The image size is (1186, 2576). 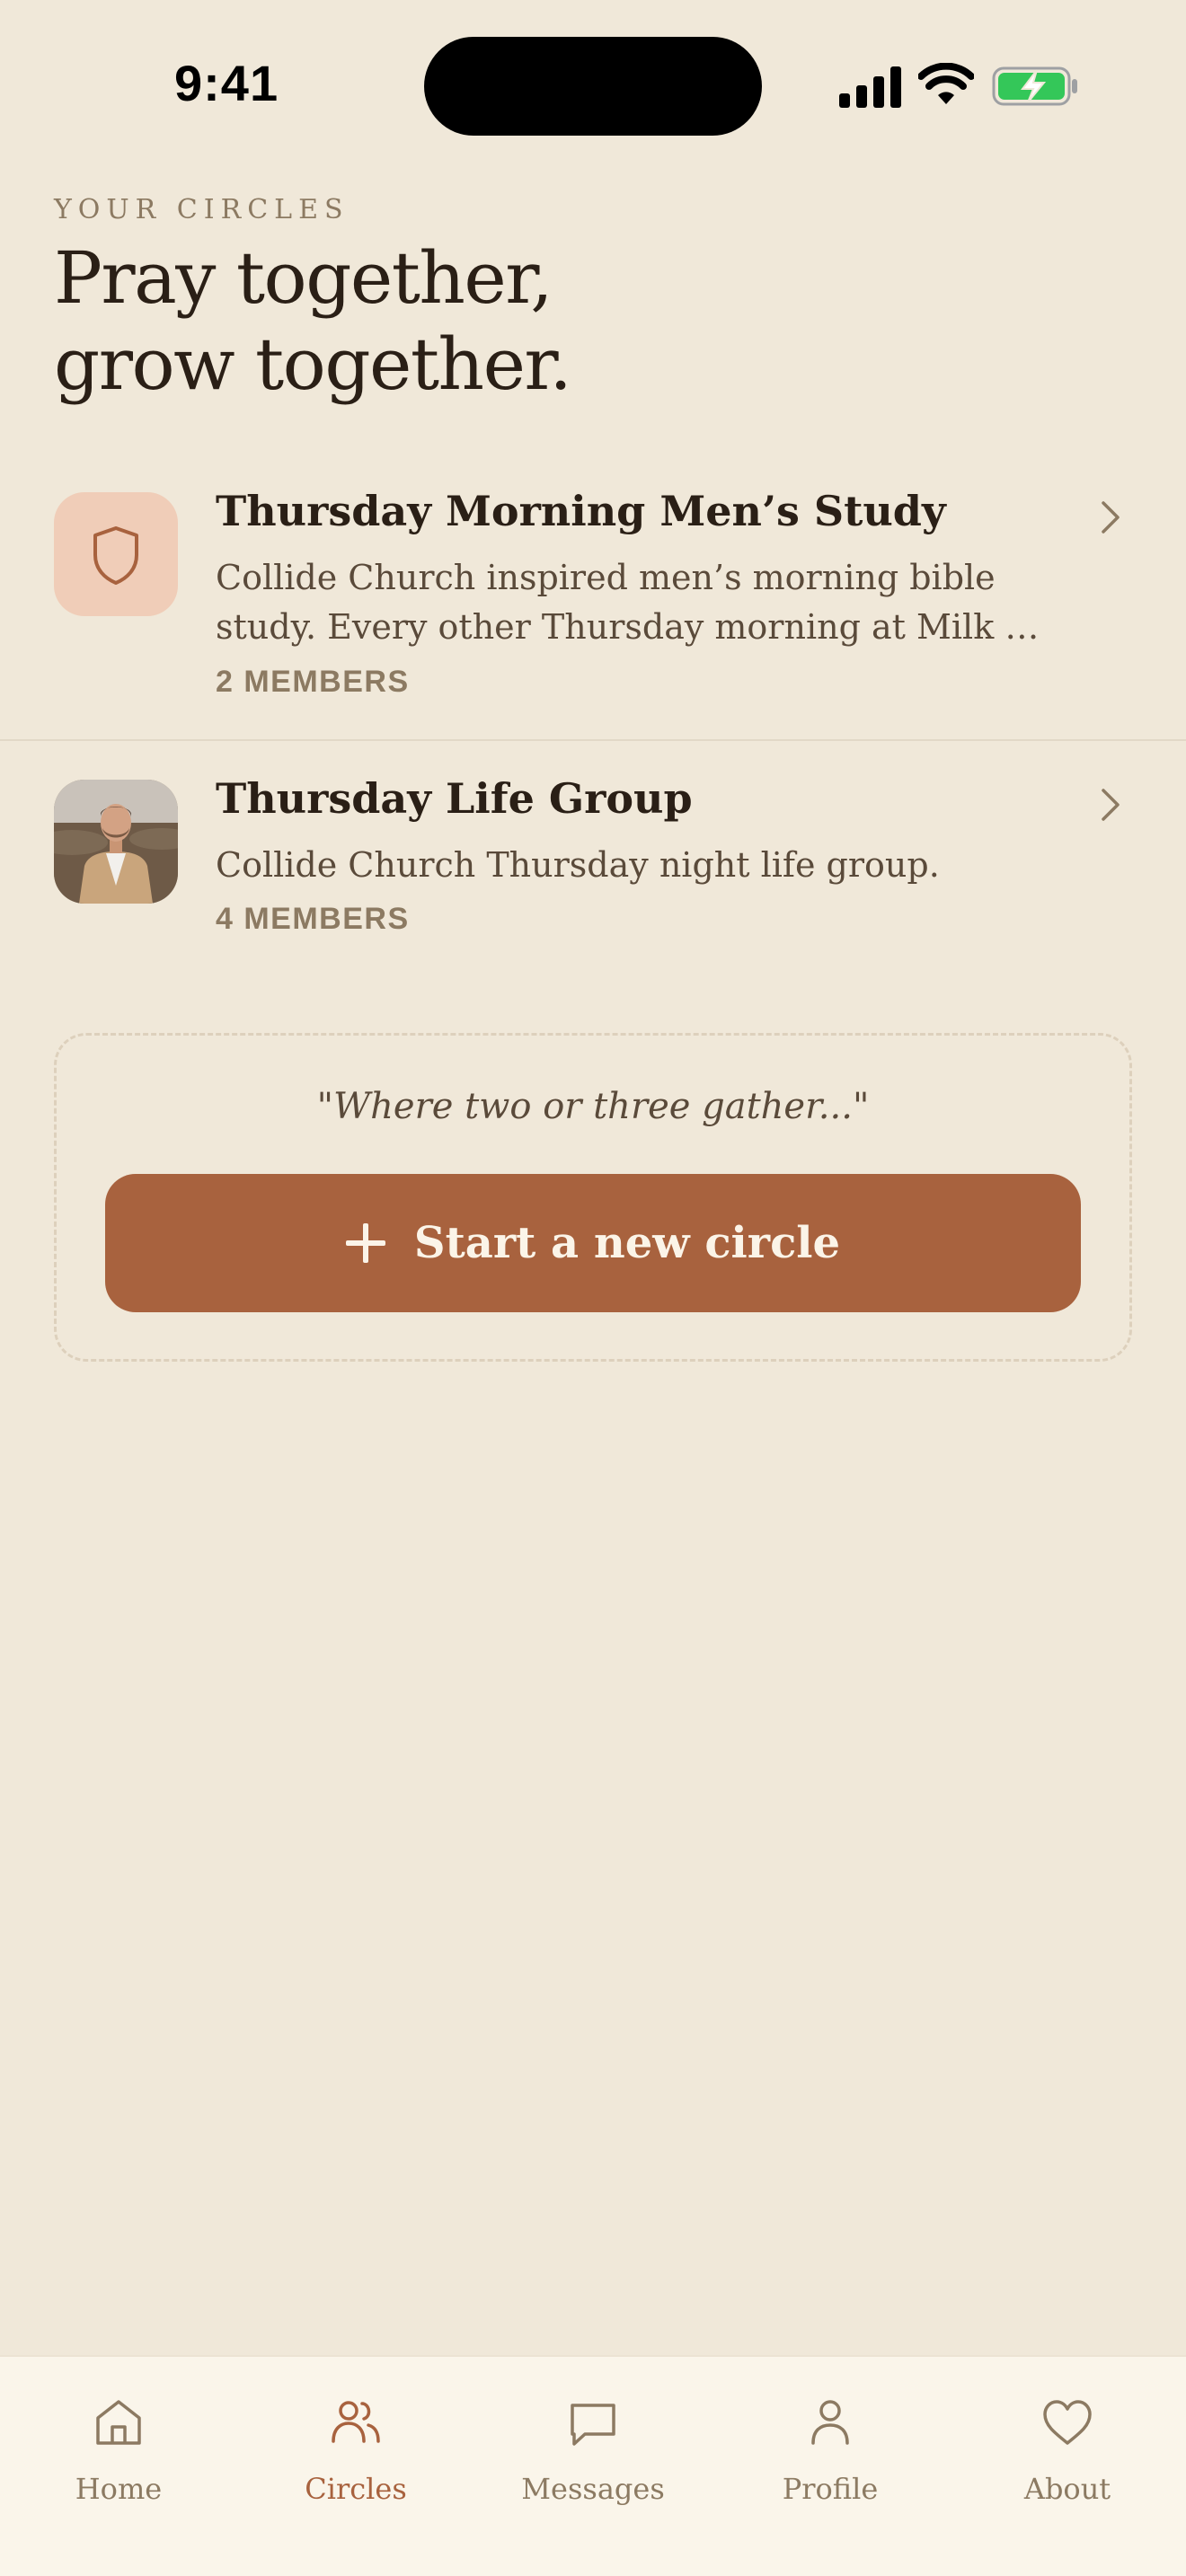 I want to click on cellular-signal-icon, so click(x=870, y=86).